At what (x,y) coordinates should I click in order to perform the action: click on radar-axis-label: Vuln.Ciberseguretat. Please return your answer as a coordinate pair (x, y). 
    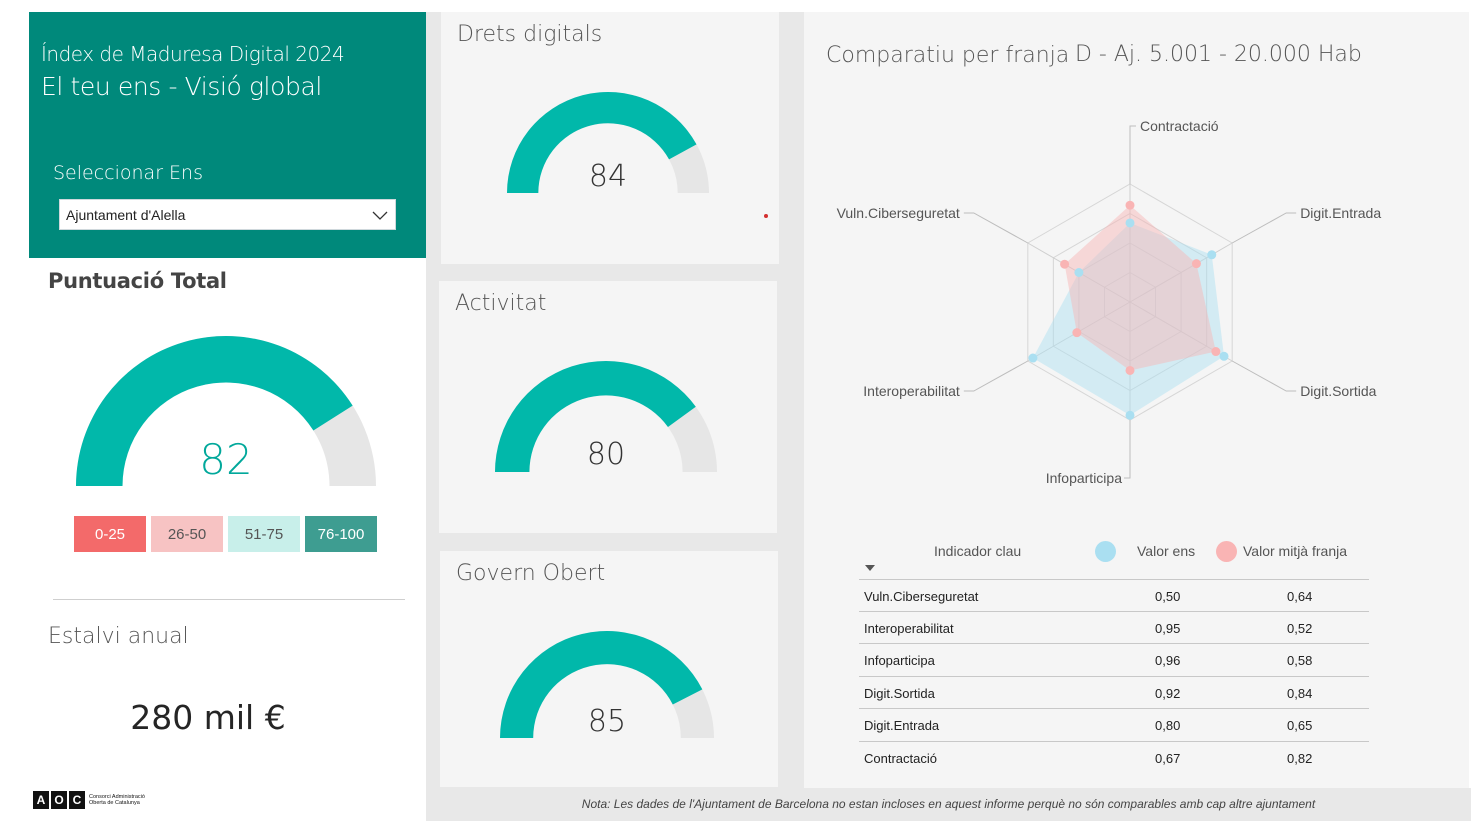
    Looking at the image, I should click on (898, 213).